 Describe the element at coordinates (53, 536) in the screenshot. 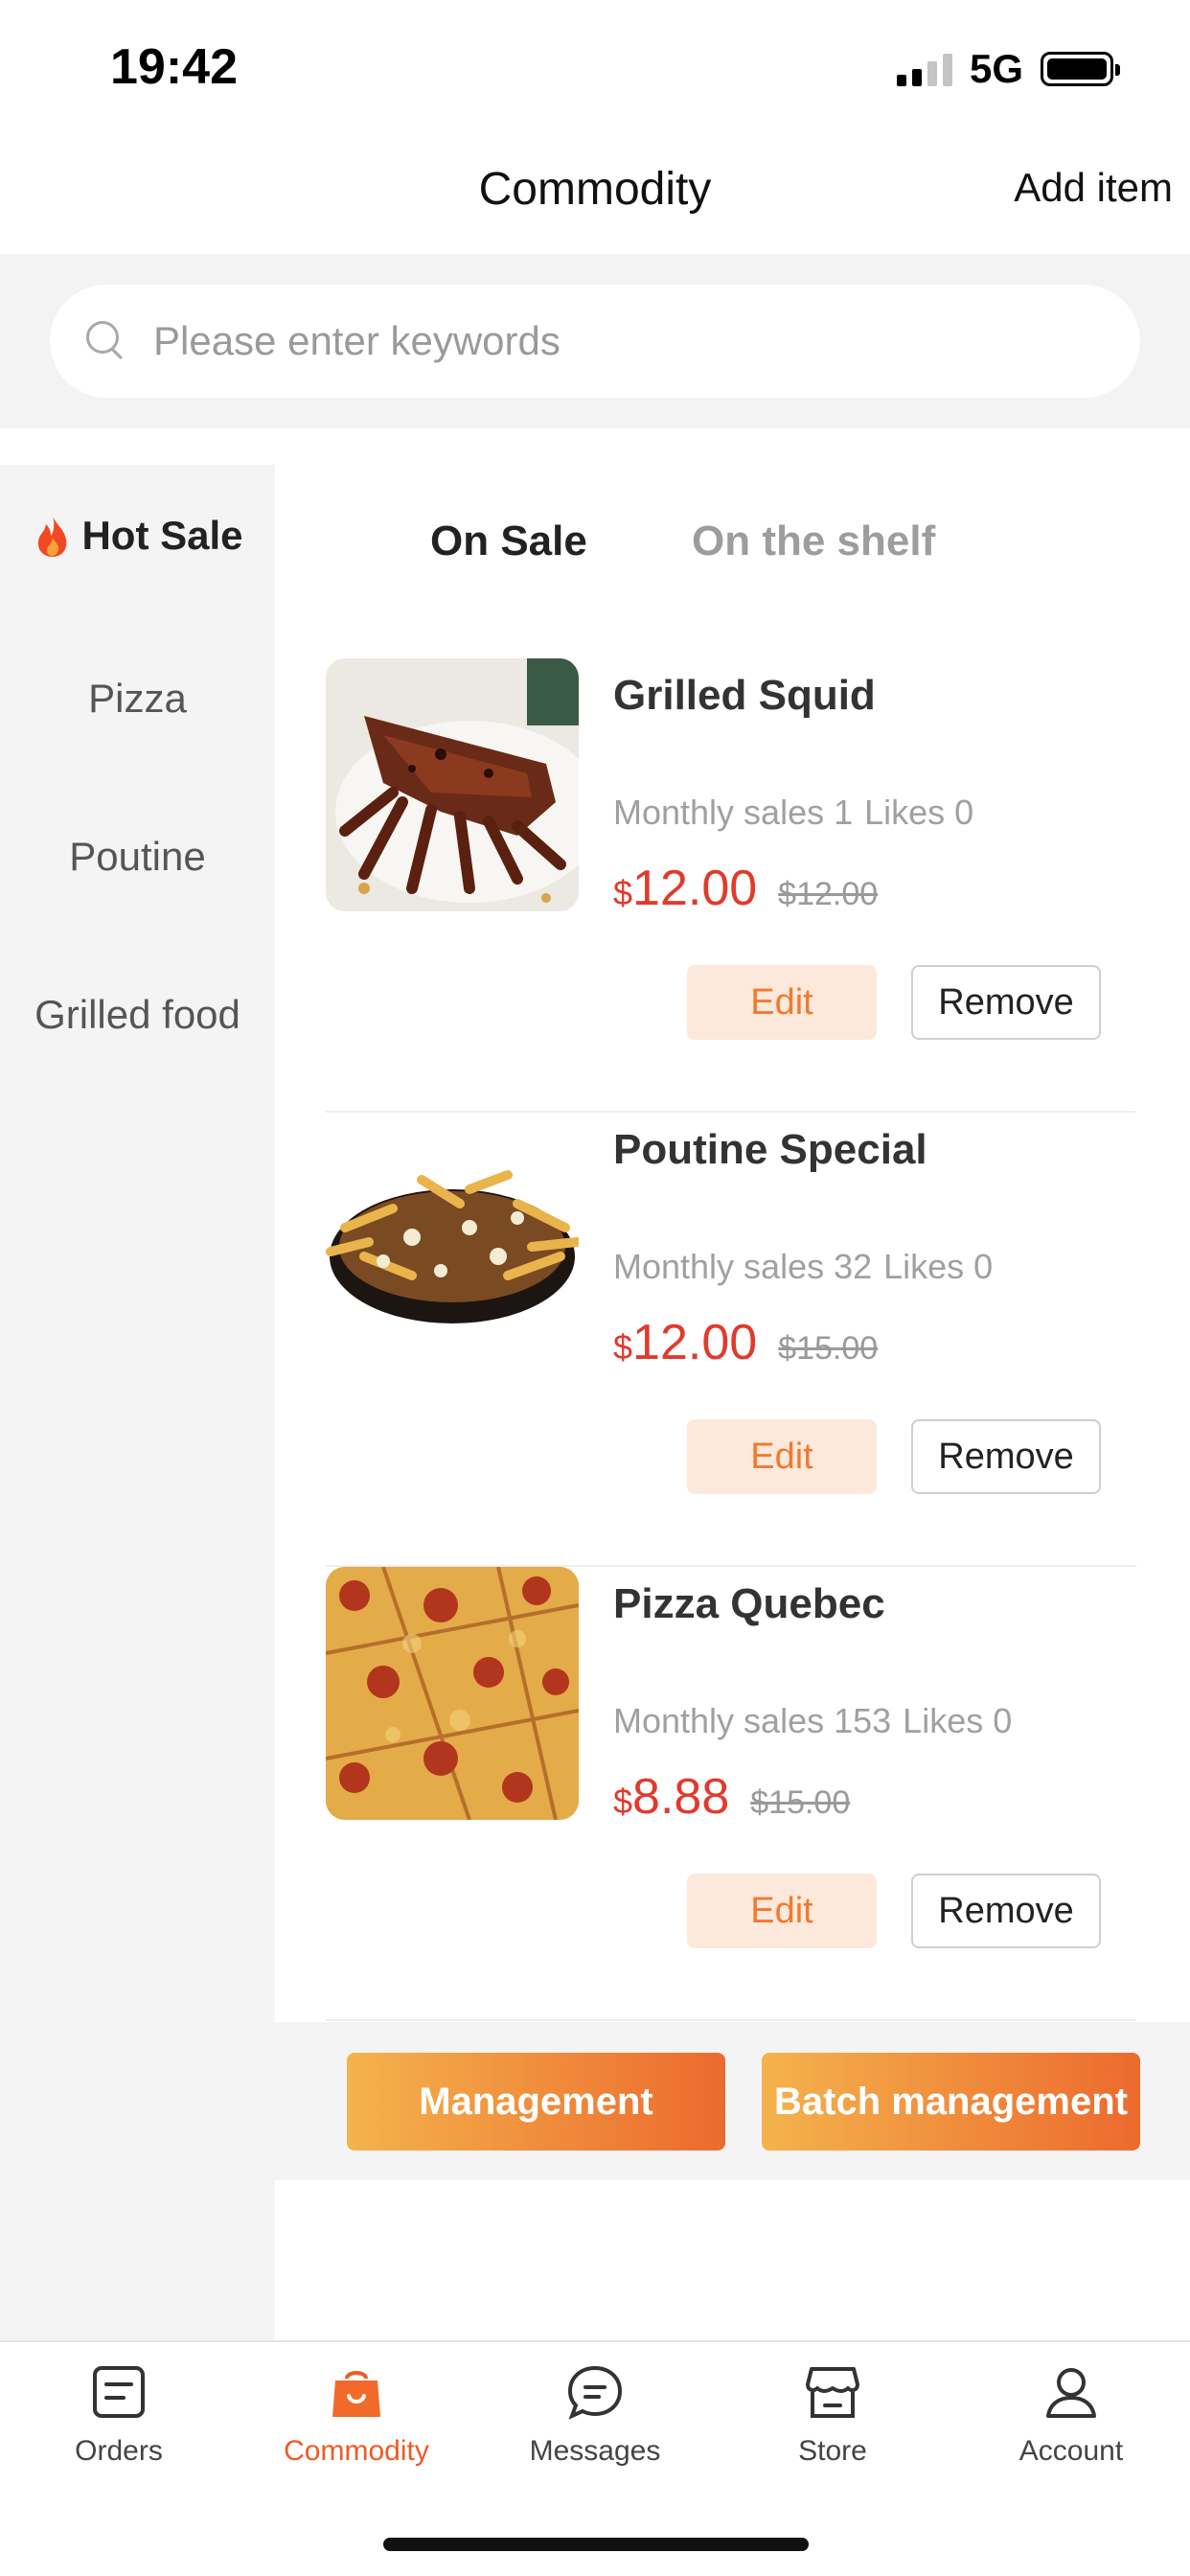

I see `flame-icon` at that location.